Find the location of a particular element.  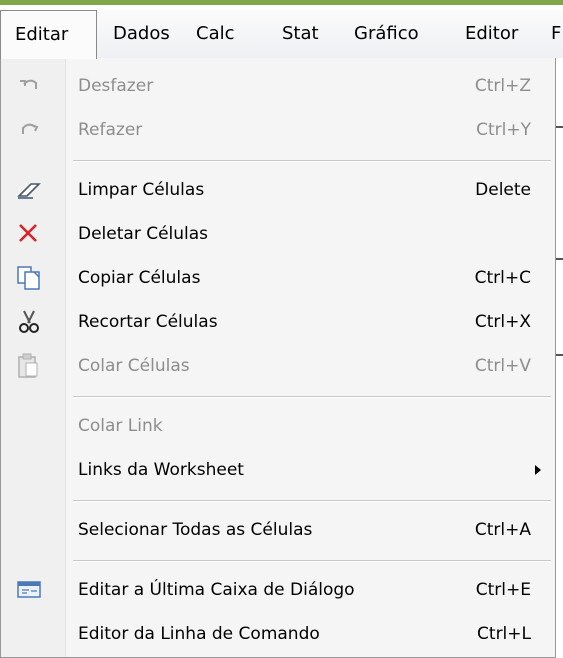

menu-stat: Stat is located at coordinates (300, 34).